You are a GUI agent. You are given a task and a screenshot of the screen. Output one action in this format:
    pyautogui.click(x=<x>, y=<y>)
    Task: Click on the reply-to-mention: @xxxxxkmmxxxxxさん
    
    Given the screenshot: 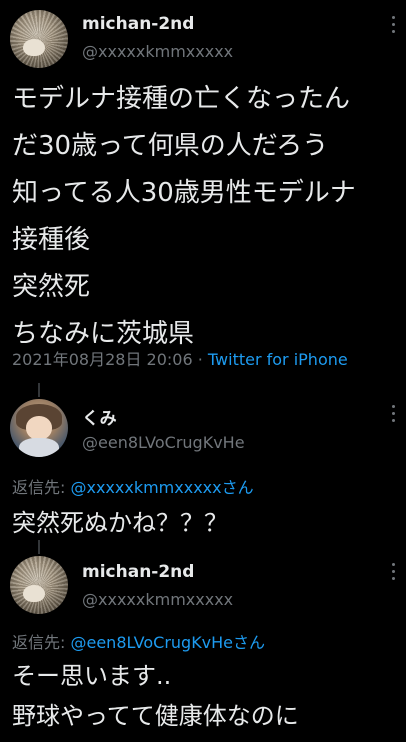 What is the action you would take?
    pyautogui.click(x=161, y=487)
    